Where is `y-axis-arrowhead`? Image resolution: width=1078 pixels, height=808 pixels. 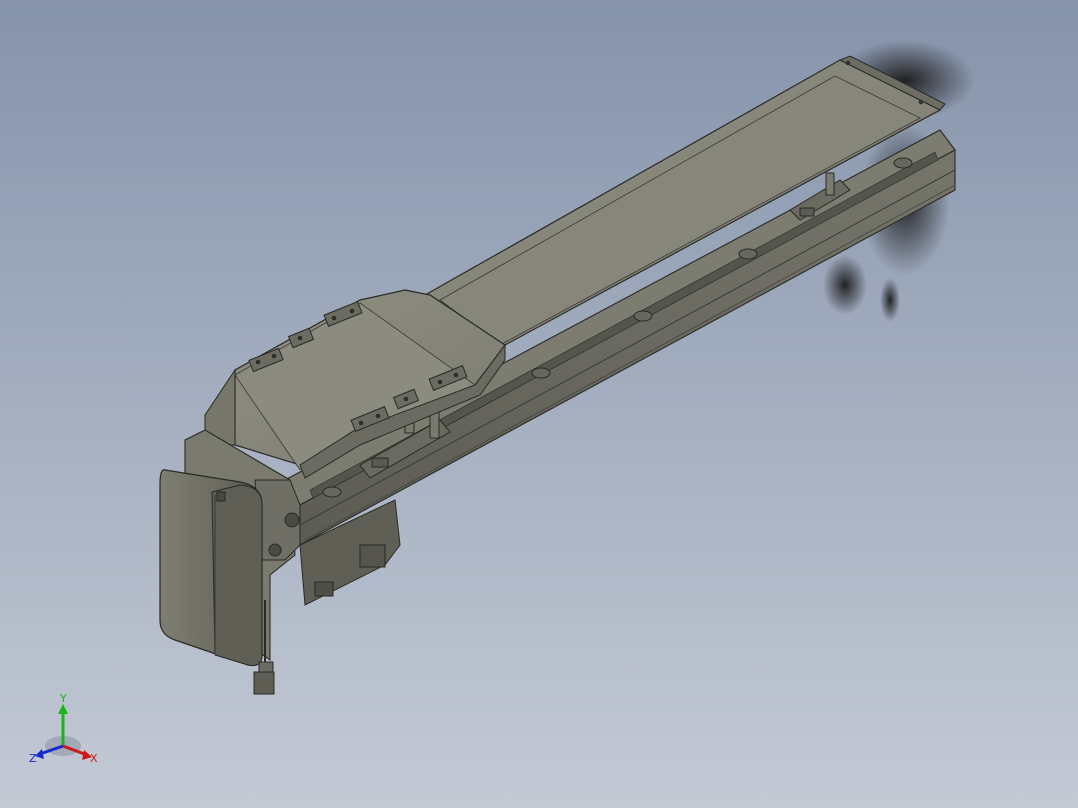
y-axis-arrowhead is located at coordinates (63, 709).